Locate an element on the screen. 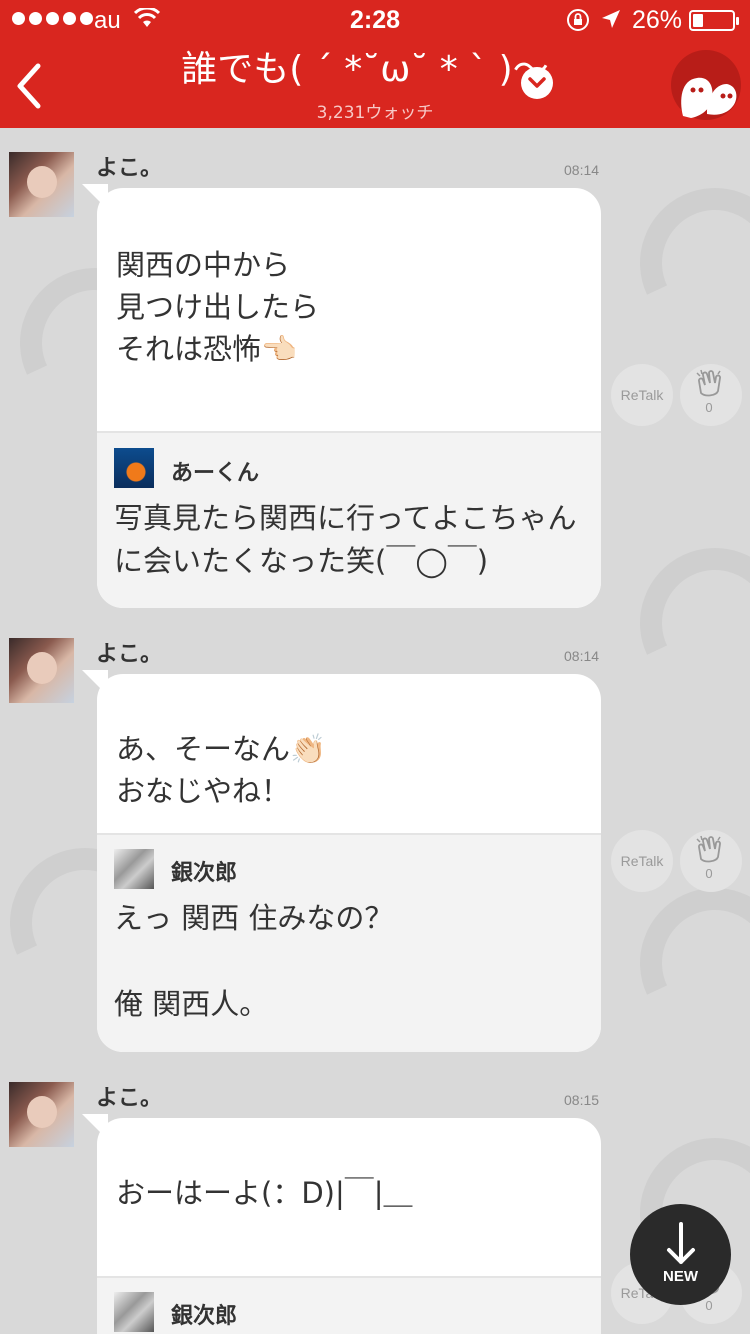 Image resolution: width=750 pixels, height=1334 pixels. message-text: あ、そーなん👏🏻 おなじやね！ is located at coordinates (221, 770).